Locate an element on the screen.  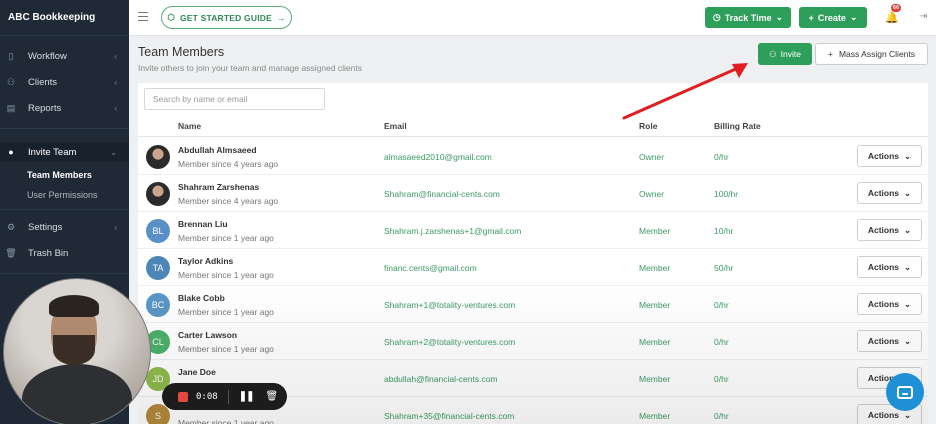
member-name: Abdullah Almsaeed is located at coordinates (217, 150).